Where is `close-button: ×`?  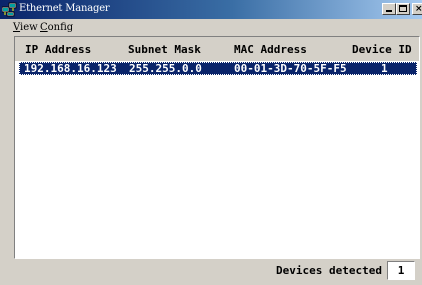 close-button: × is located at coordinates (417, 9).